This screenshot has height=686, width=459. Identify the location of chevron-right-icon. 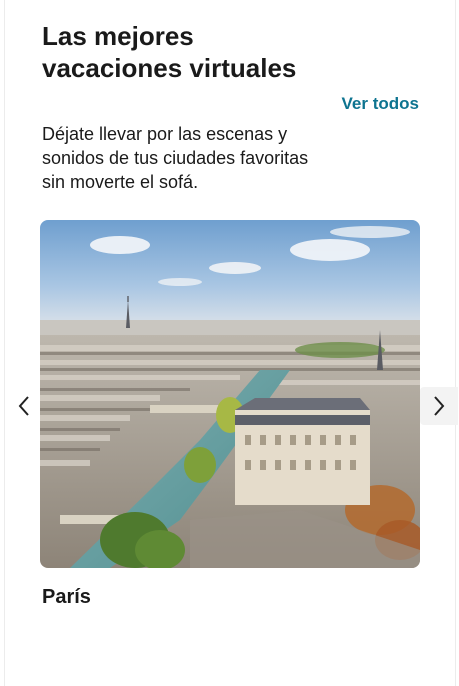
(439, 406).